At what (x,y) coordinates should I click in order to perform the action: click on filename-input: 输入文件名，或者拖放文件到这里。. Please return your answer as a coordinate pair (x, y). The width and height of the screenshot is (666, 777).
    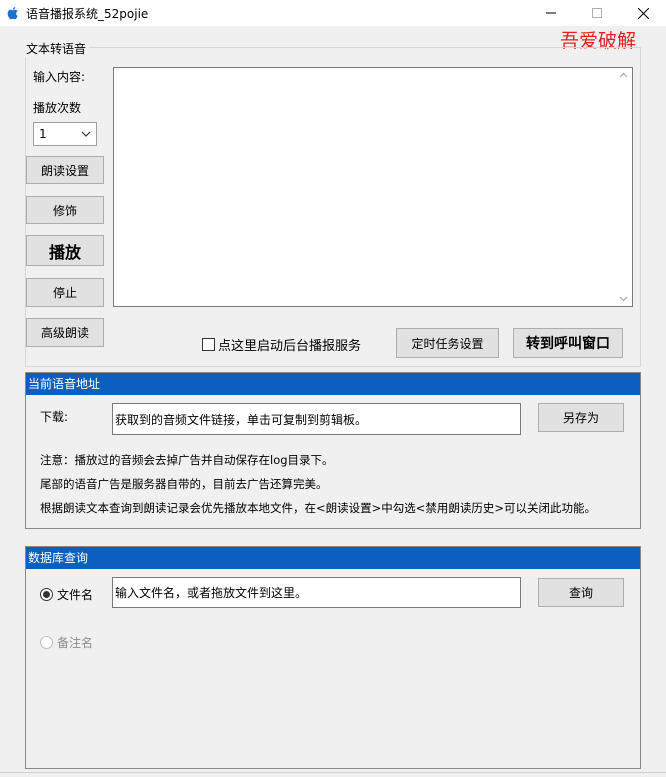
    Looking at the image, I should click on (316, 592).